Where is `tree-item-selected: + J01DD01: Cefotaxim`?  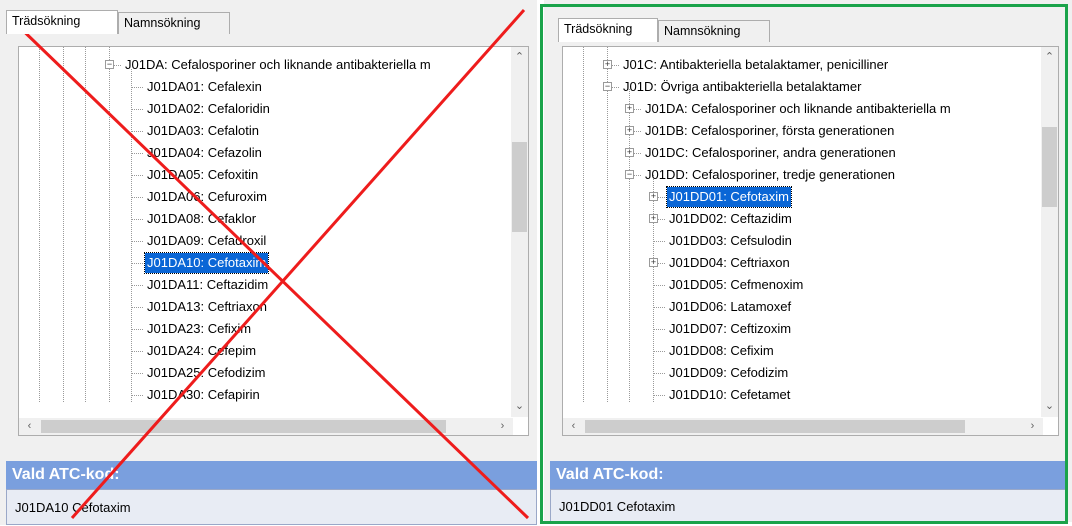 tree-item-selected: + J01DD01: Cefotaxim is located at coordinates (803, 197).